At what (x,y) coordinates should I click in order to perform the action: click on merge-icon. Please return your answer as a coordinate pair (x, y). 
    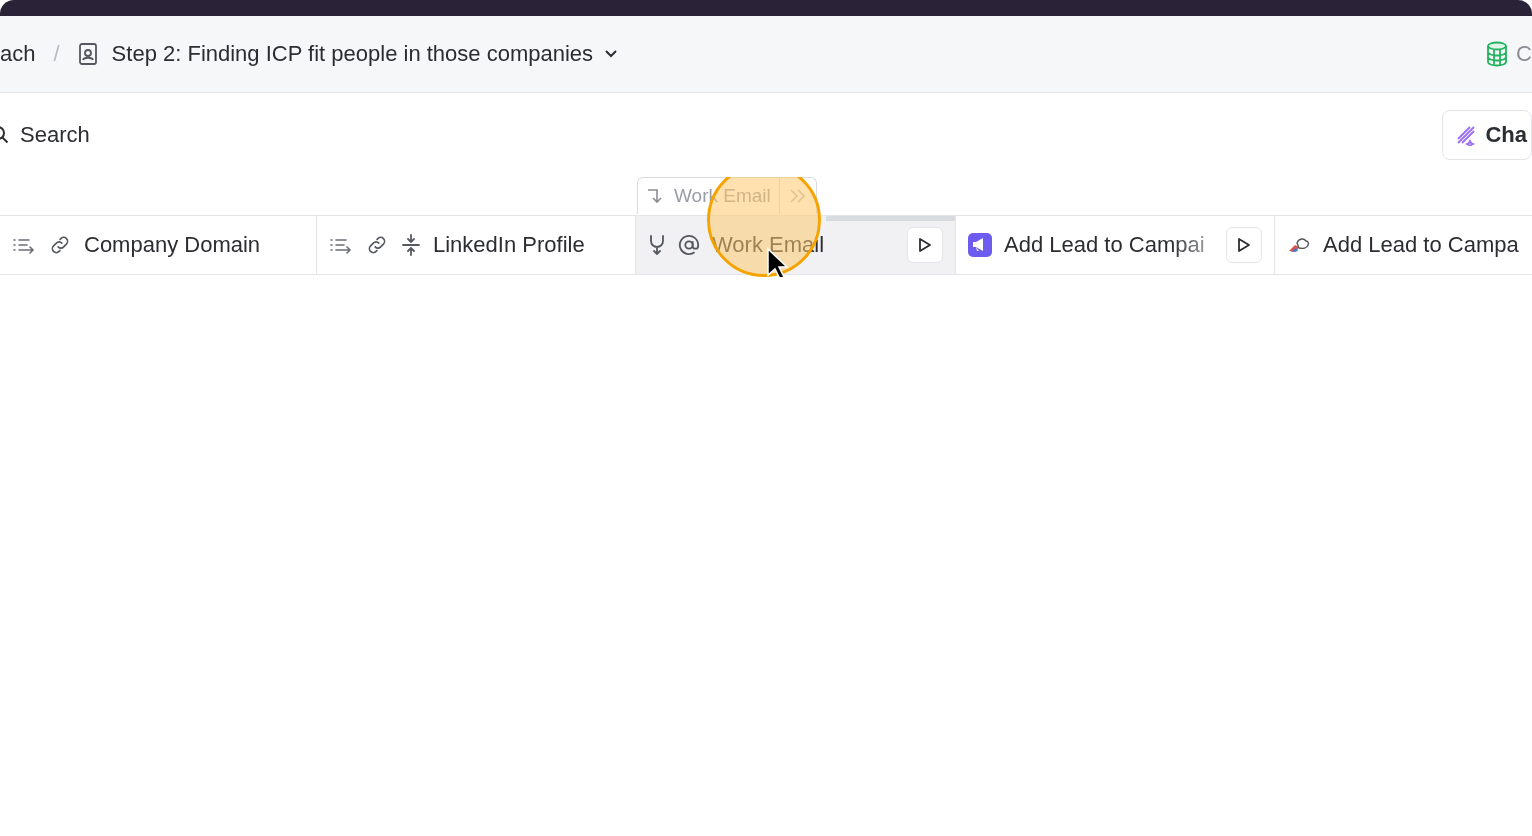
    Looking at the image, I should click on (657, 245).